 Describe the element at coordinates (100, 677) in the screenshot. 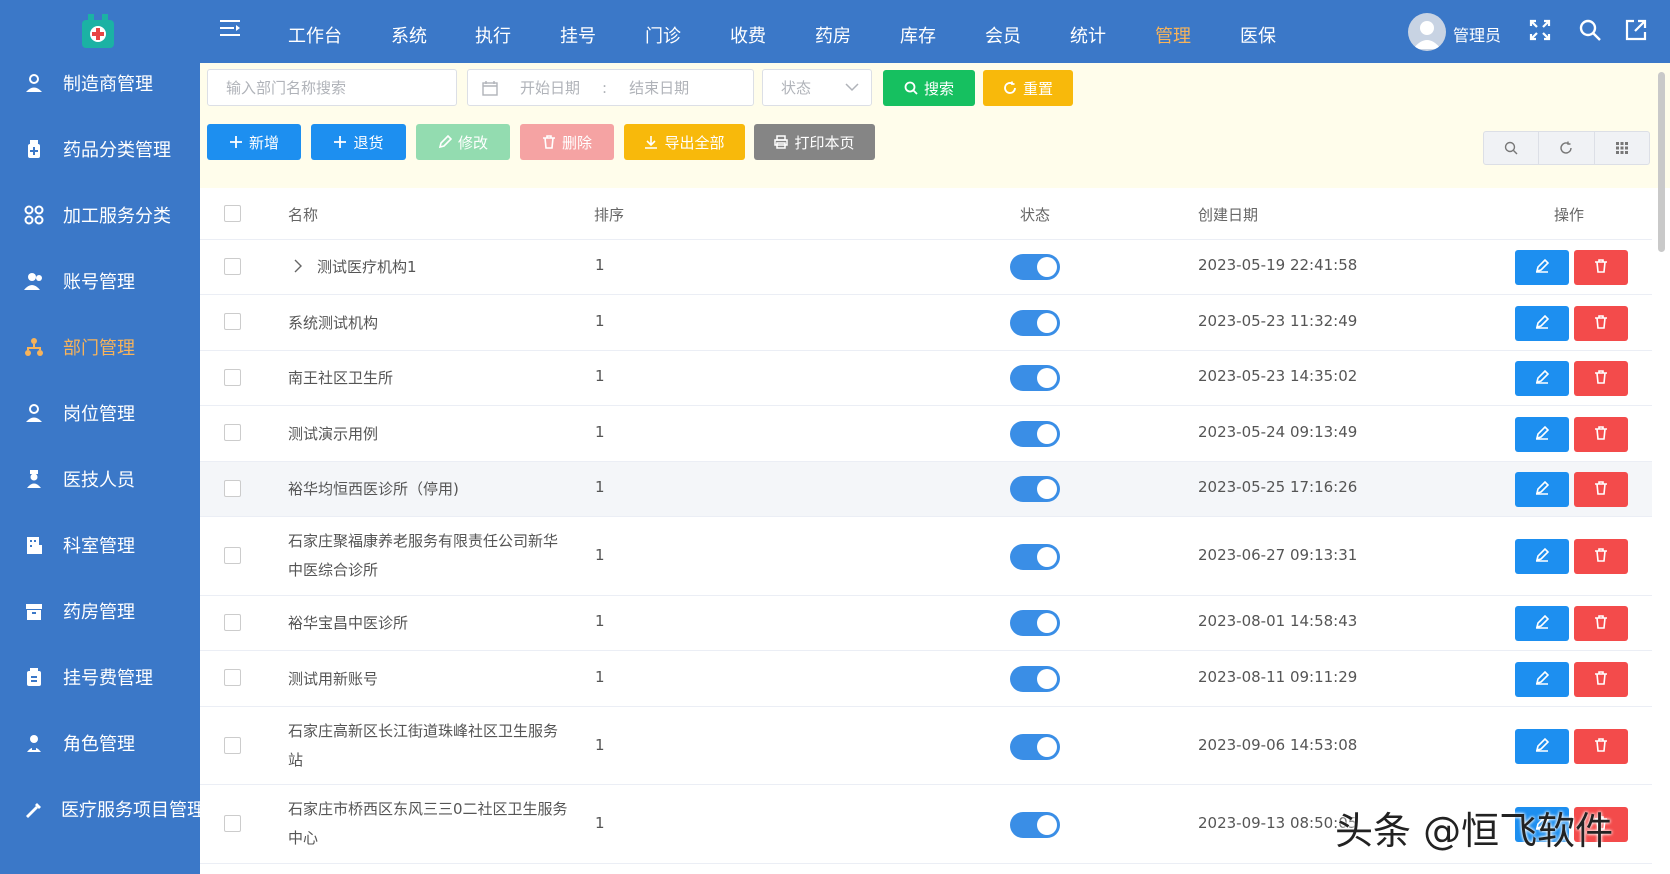

I see `sidebar-item-registration-fee: 挂号费管理` at that location.